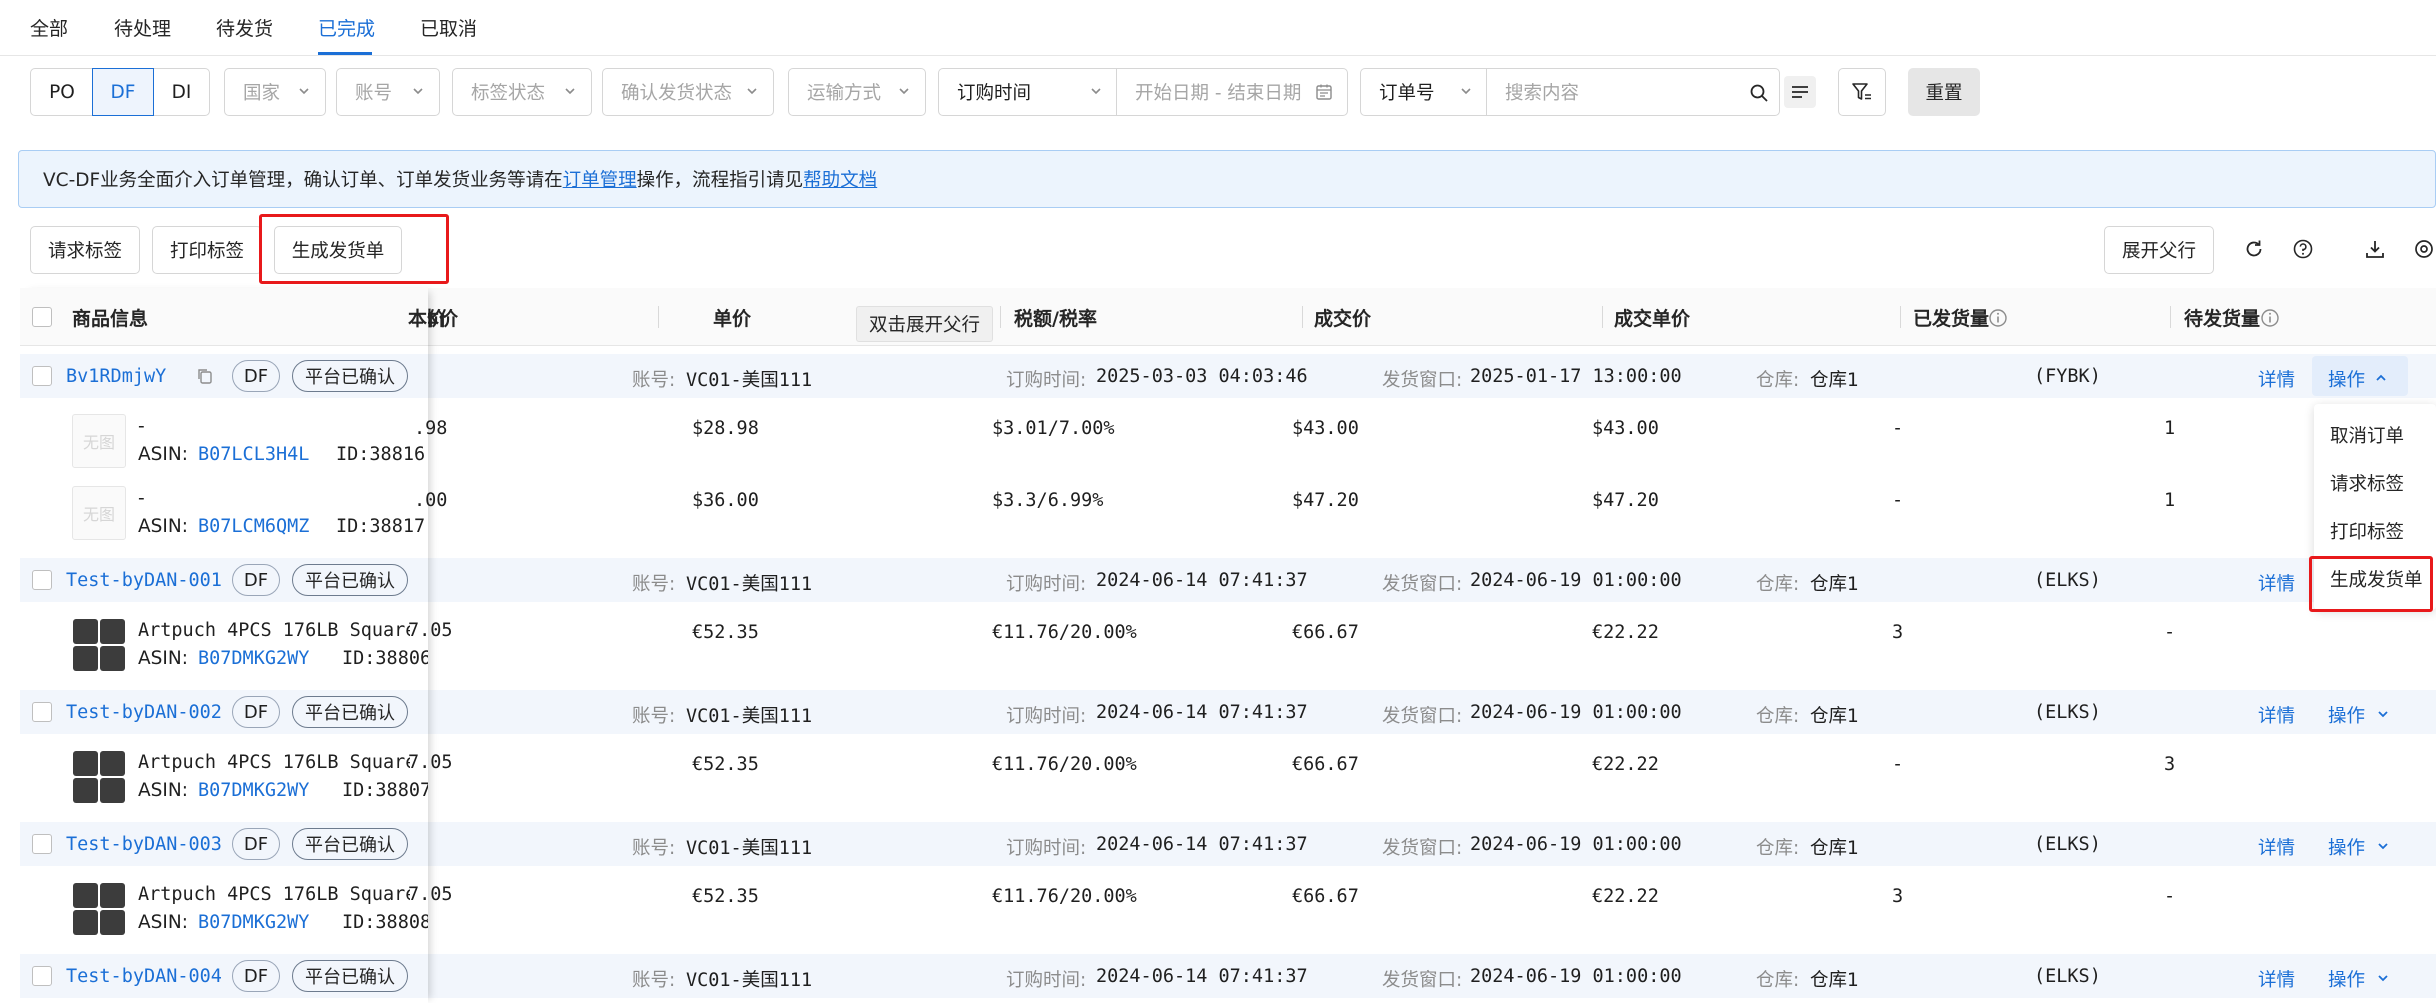 The height and width of the screenshot is (1003, 2436). What do you see at coordinates (1800, 92) in the screenshot?
I see `advanced-search-button` at bounding box center [1800, 92].